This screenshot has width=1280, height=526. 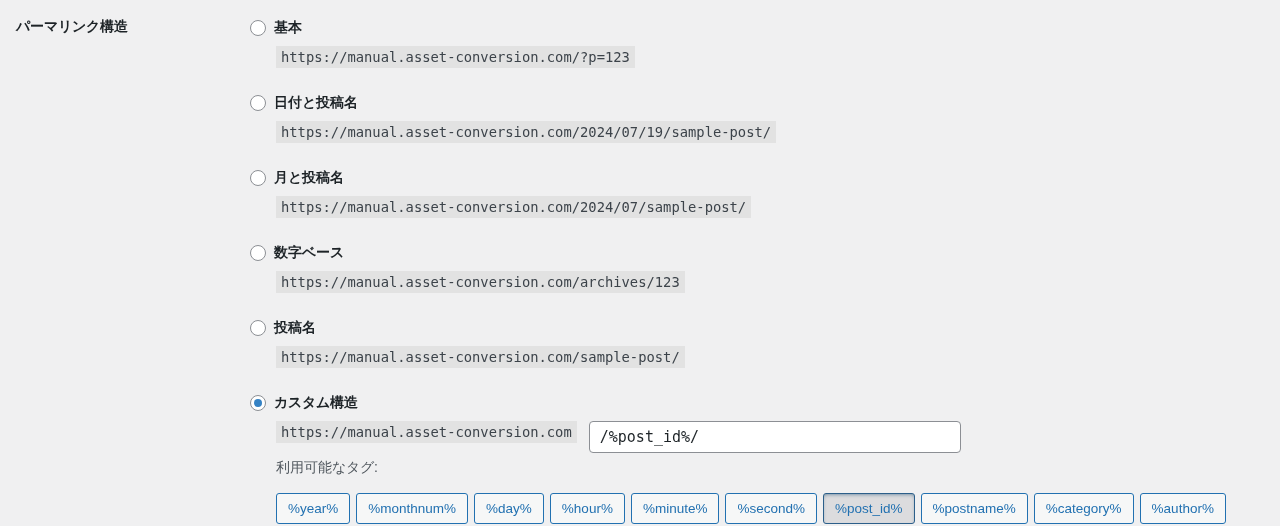 What do you see at coordinates (774, 437) in the screenshot?
I see `input-field: /%post_id%/` at bounding box center [774, 437].